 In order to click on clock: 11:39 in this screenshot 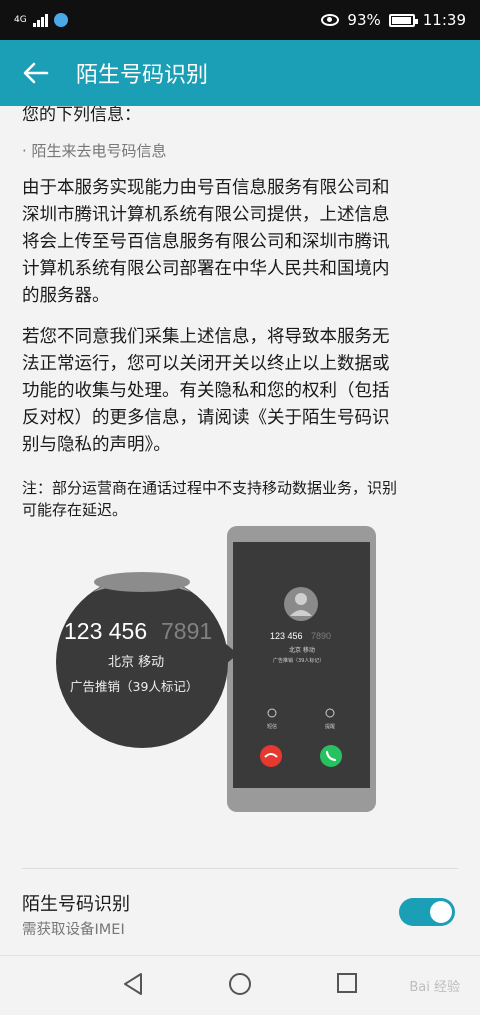, I will do `click(444, 20)`.